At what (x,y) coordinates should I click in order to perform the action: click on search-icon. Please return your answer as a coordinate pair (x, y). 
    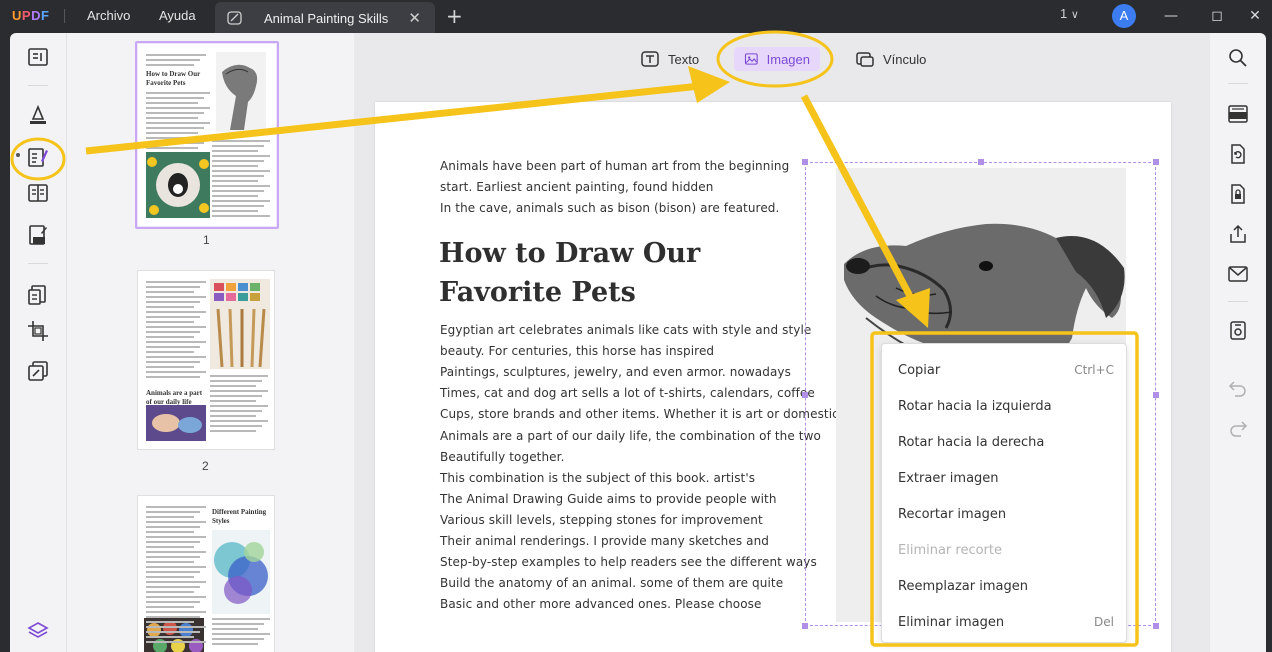
    Looking at the image, I should click on (1238, 58).